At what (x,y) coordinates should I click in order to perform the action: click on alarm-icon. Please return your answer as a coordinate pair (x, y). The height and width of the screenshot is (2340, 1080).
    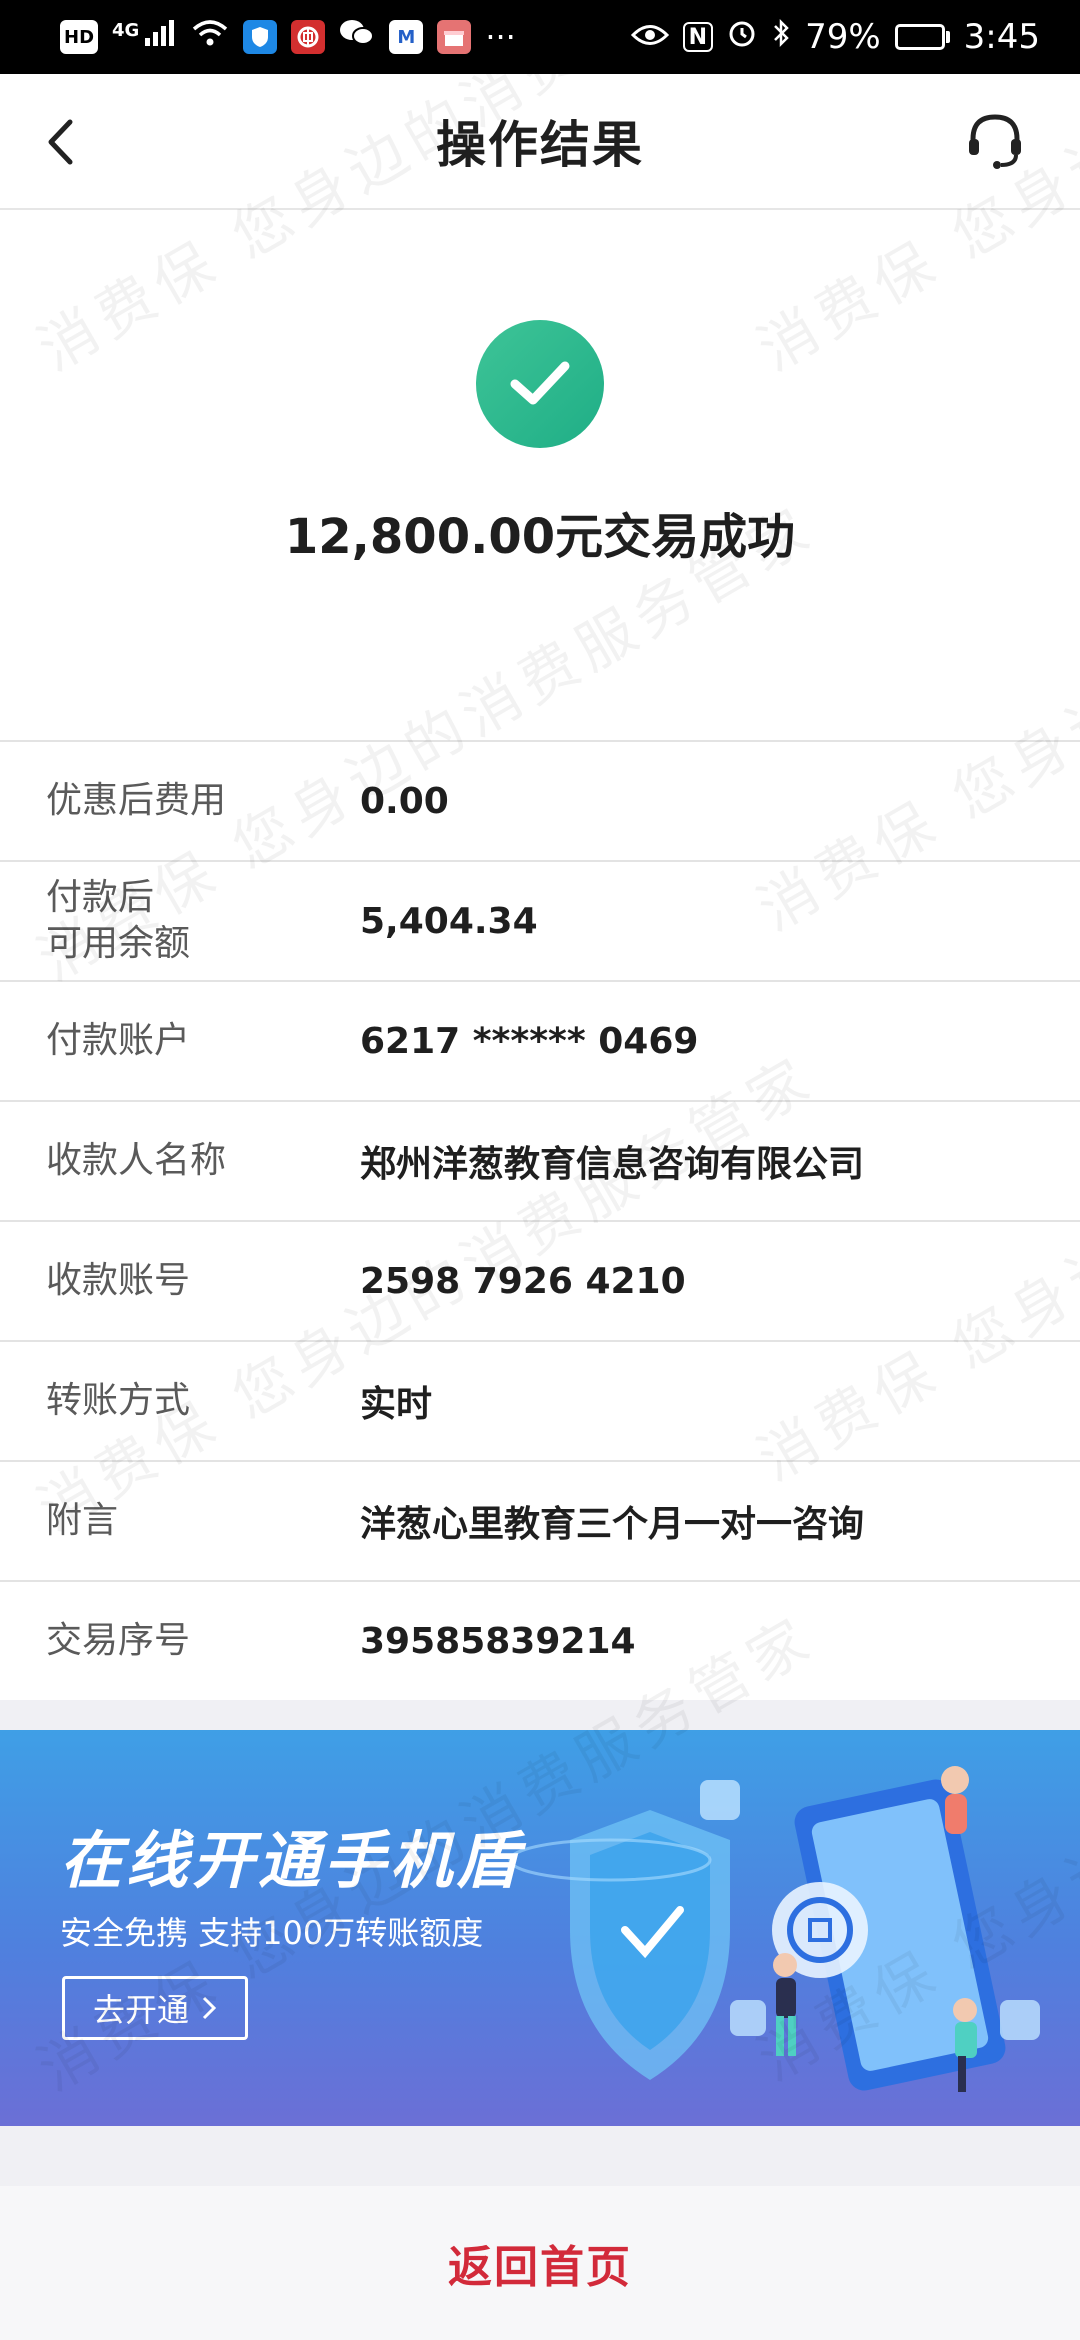
    Looking at the image, I should click on (742, 37).